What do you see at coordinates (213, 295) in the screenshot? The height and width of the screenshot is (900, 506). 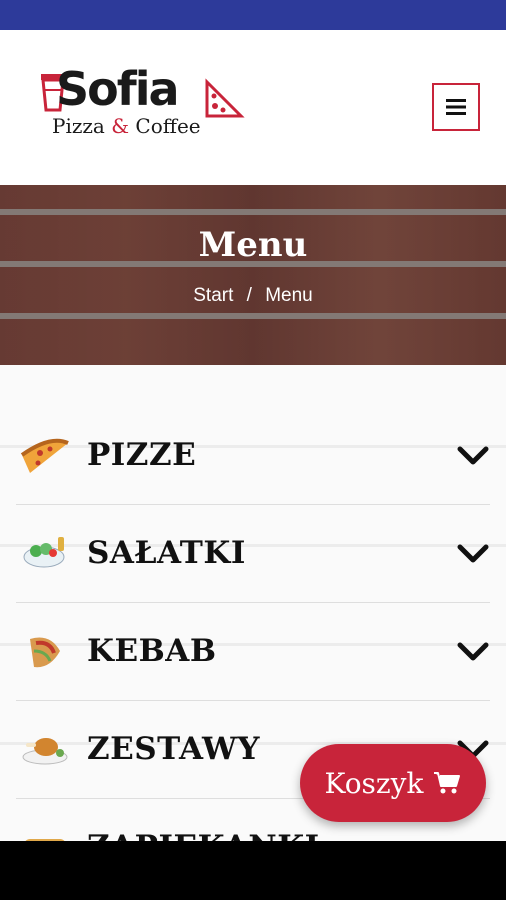 I see `breadcrumb-start-link: Start` at bounding box center [213, 295].